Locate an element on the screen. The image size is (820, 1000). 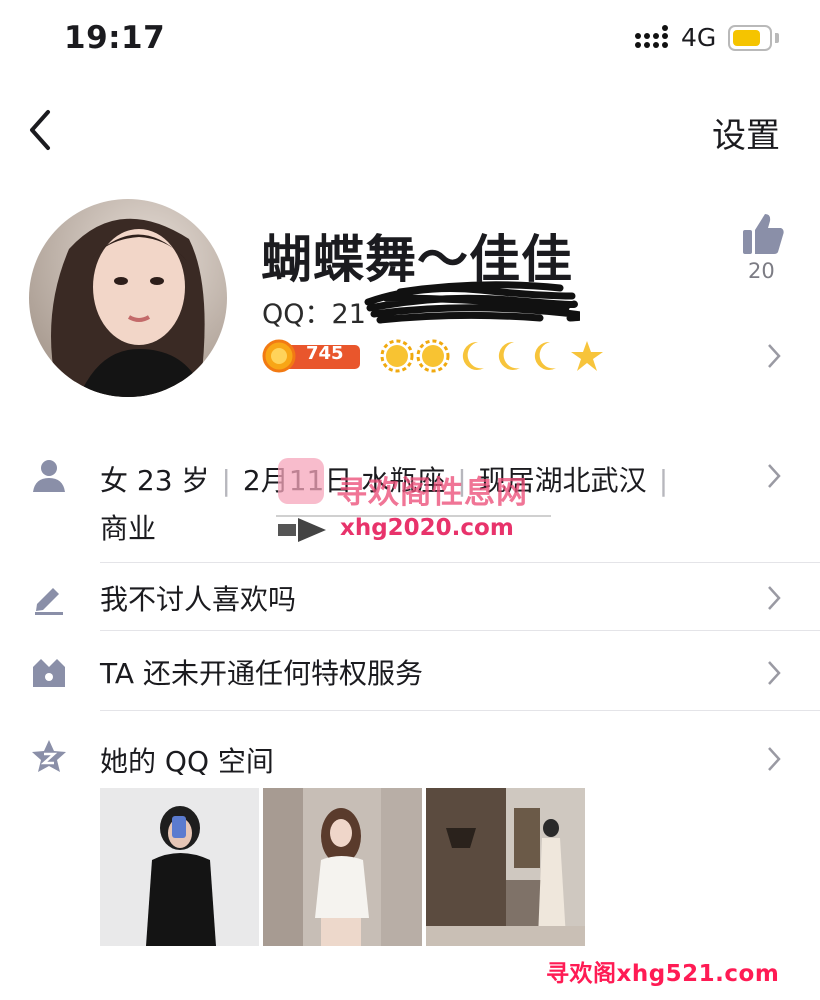
qzone-label: 她的 QQ 空间 is located at coordinates (187, 760).